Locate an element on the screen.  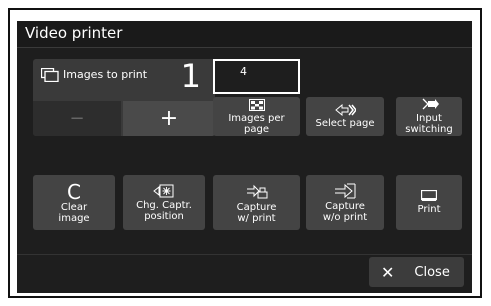
capture-without-print-label: Capture w/o print is located at coordinates (345, 211).